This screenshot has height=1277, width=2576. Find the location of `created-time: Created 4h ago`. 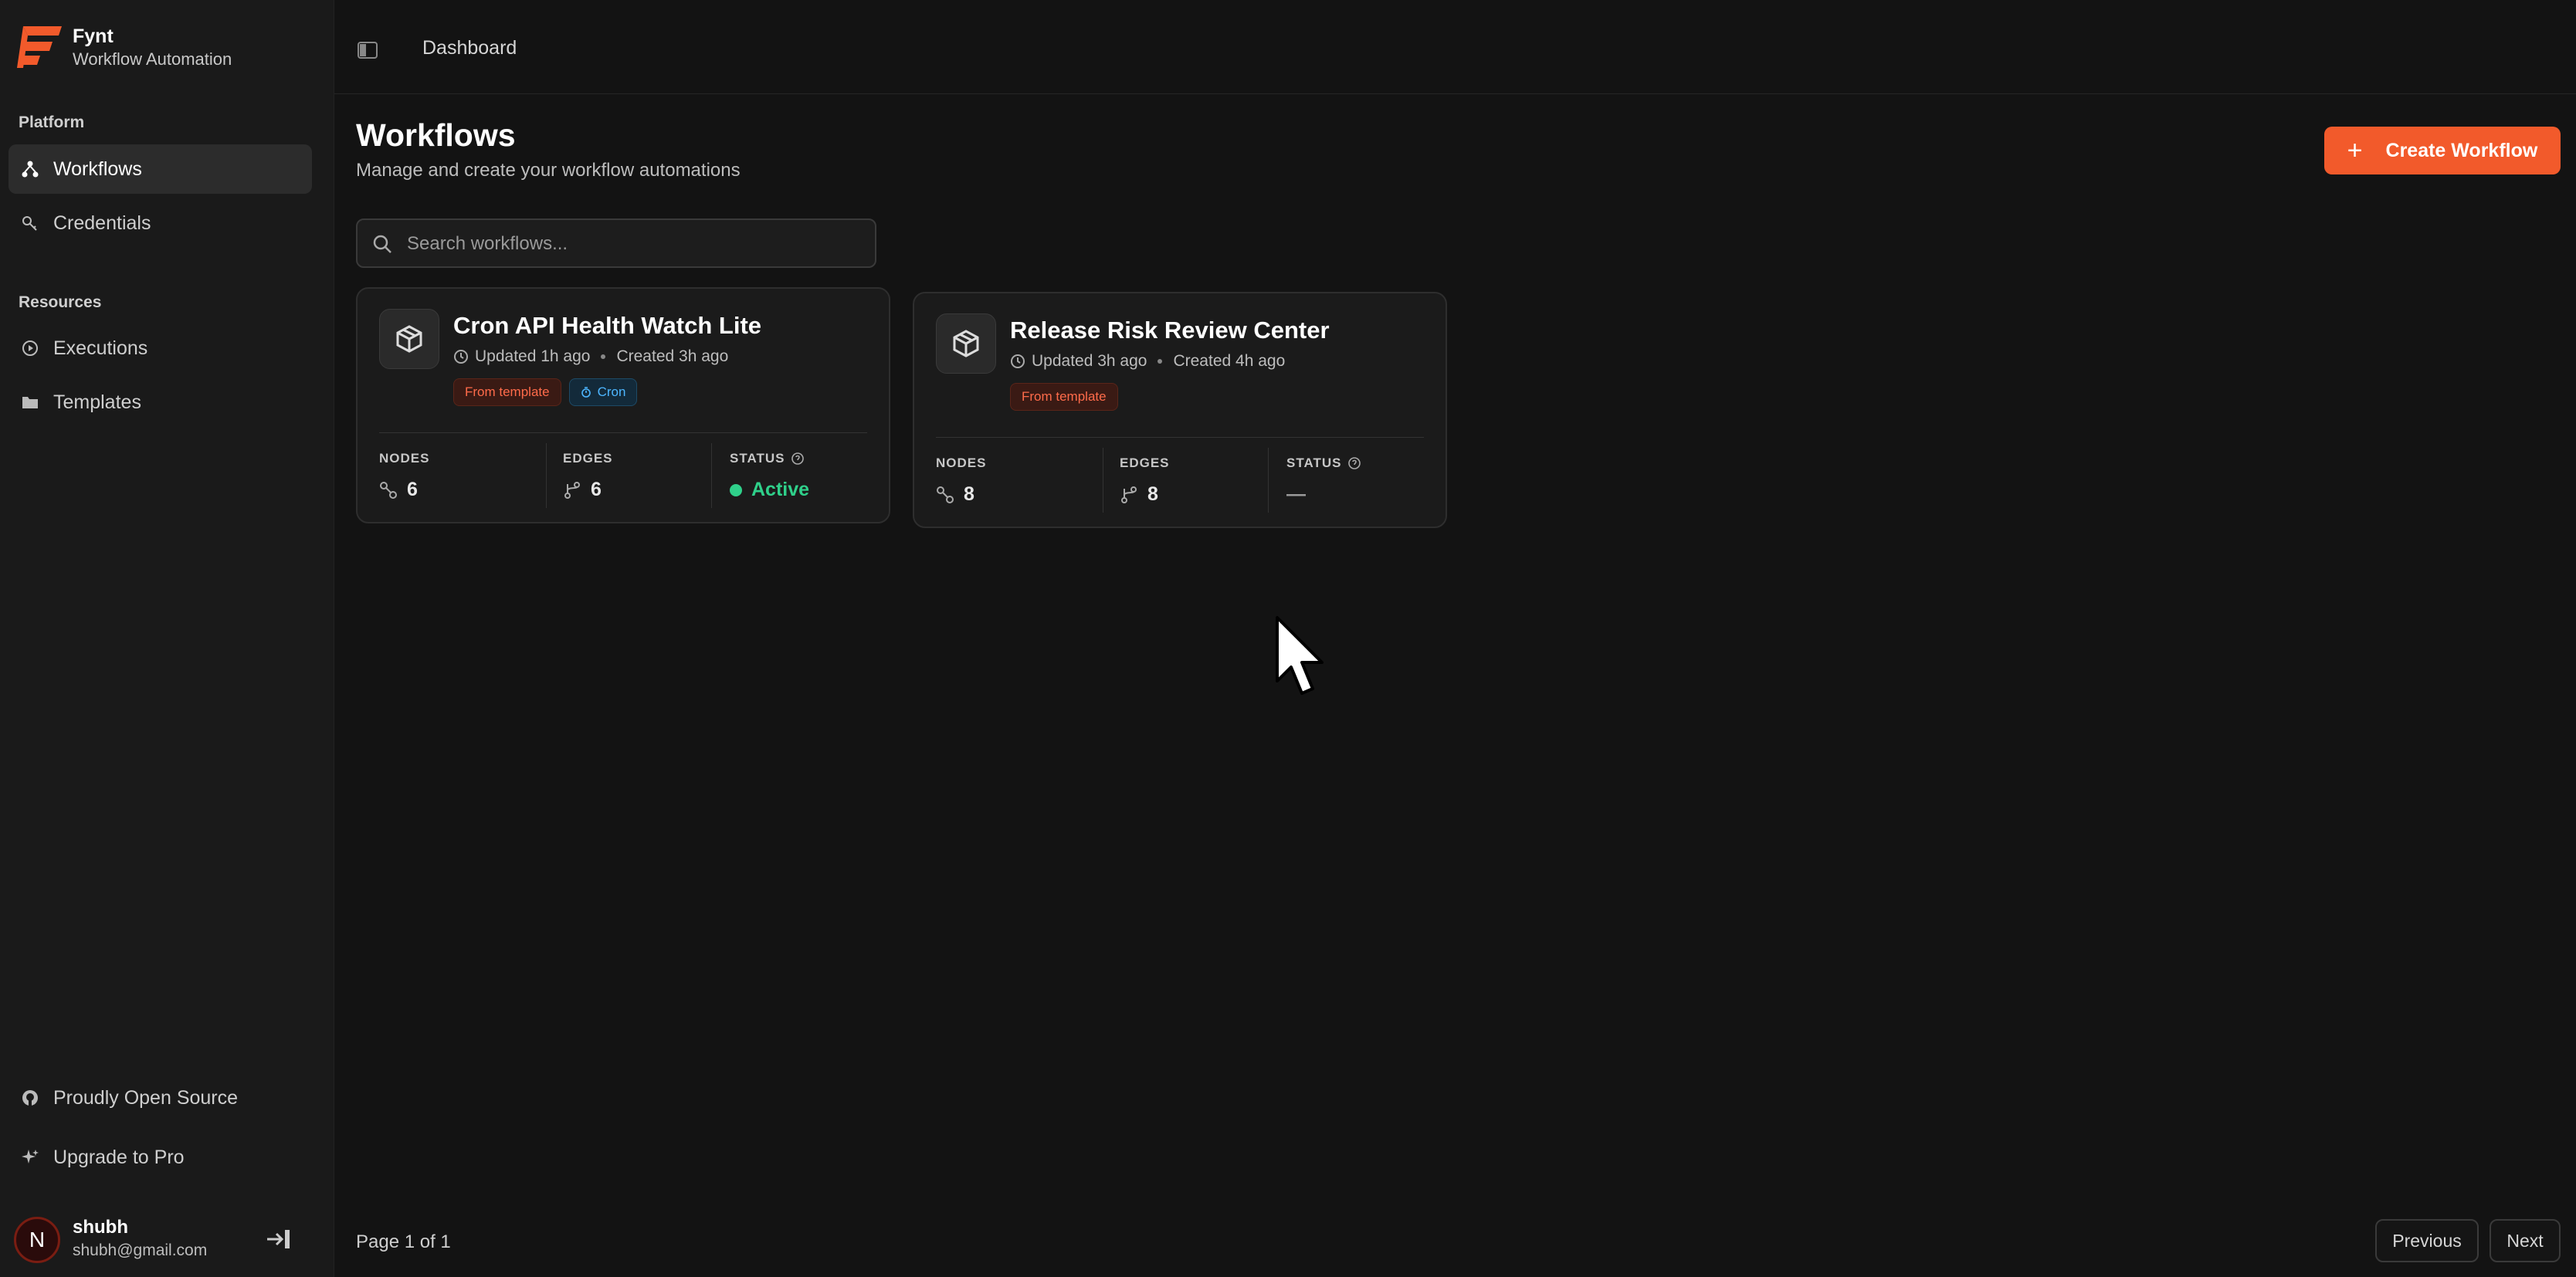

created-time: Created 4h ago is located at coordinates (1229, 361).